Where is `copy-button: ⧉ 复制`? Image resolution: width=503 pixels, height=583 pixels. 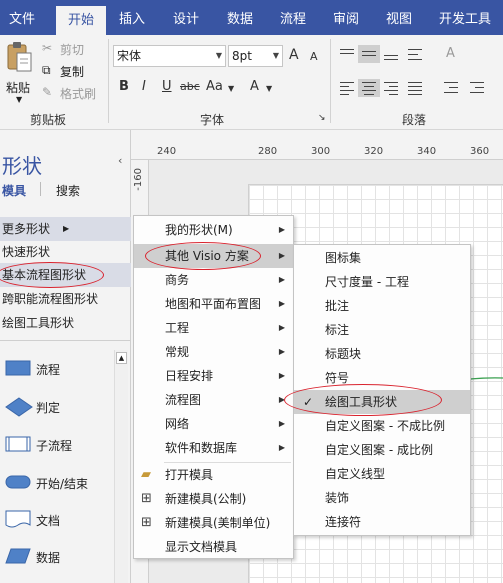
copy-button: ⧉ 复制 is located at coordinates (67, 72).